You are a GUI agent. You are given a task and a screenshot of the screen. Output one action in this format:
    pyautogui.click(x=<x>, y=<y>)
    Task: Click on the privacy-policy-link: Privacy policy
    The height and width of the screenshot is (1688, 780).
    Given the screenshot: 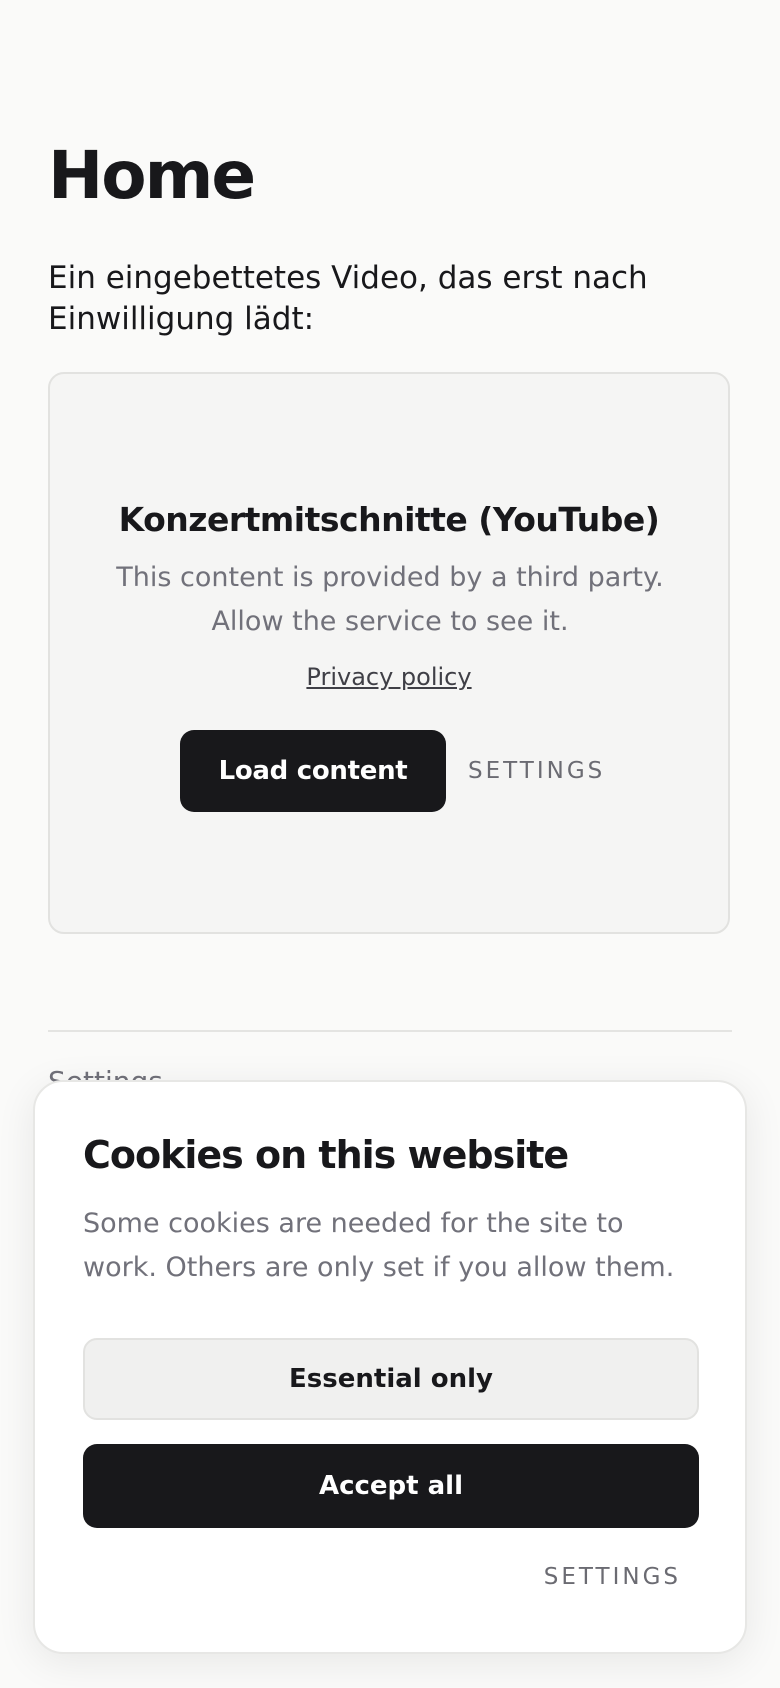 What is the action you would take?
    pyautogui.click(x=389, y=677)
    